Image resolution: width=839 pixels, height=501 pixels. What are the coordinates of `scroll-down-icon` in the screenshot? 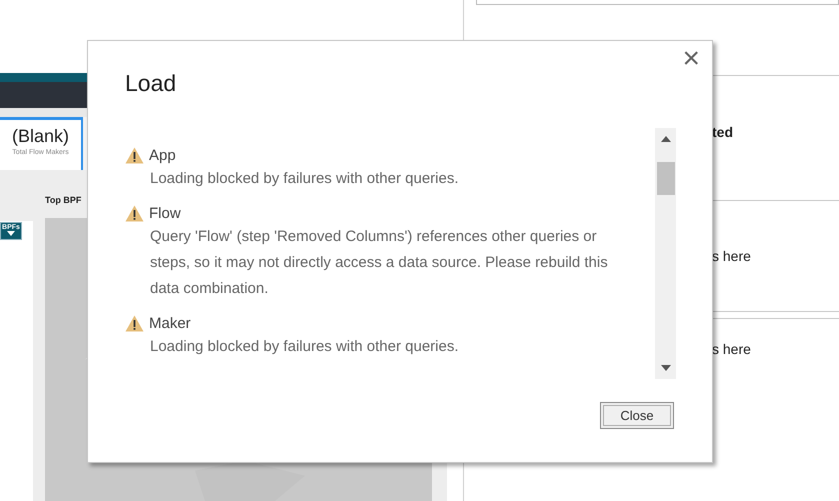 It's located at (665, 368).